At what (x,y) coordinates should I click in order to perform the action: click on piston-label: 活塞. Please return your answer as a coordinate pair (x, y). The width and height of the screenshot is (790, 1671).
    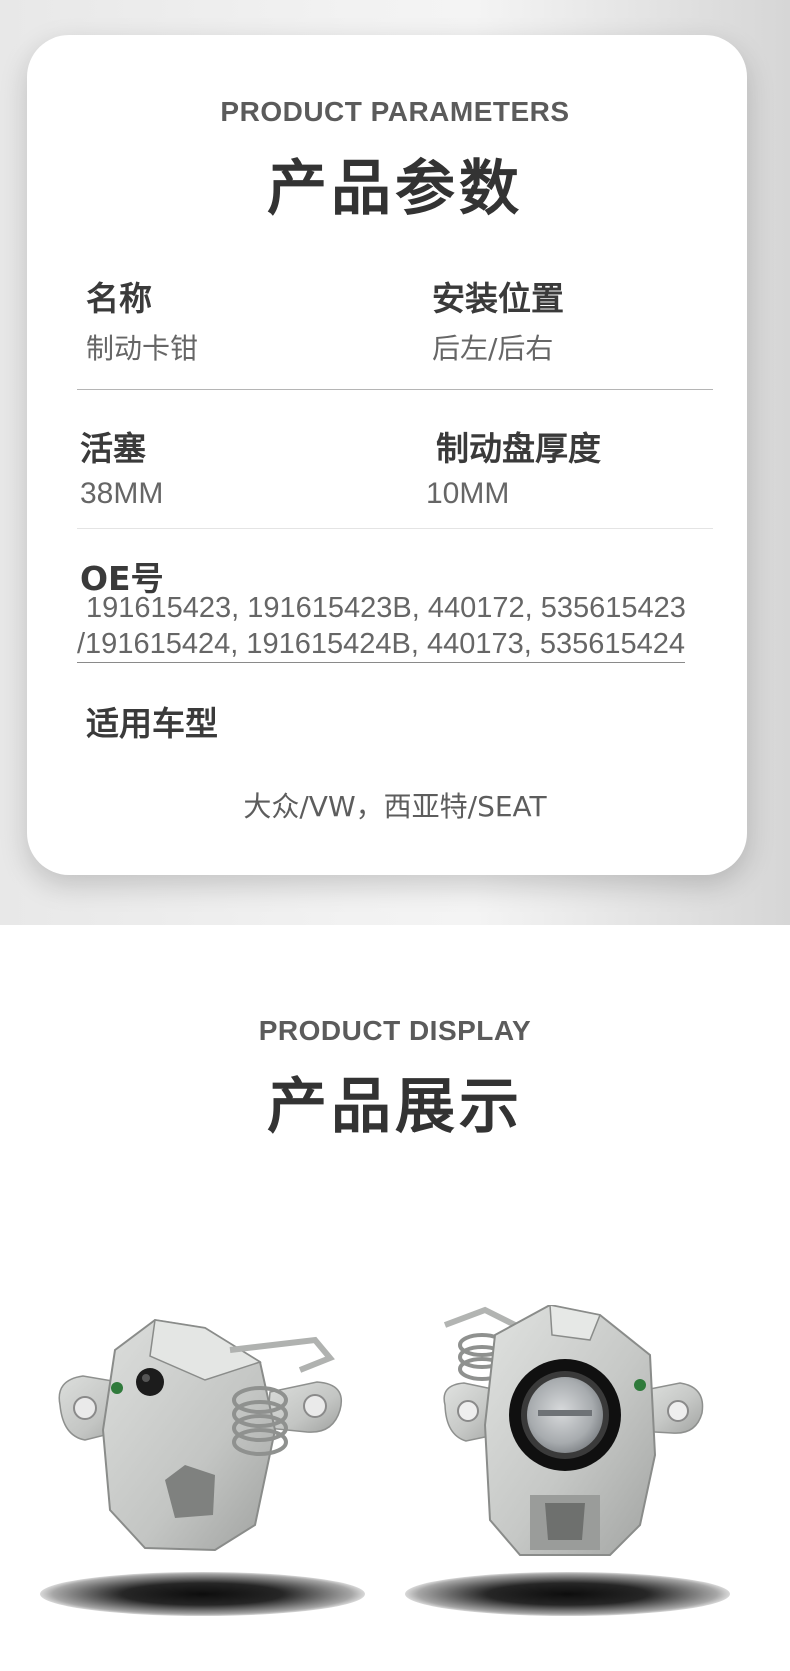
    Looking at the image, I should click on (113, 448).